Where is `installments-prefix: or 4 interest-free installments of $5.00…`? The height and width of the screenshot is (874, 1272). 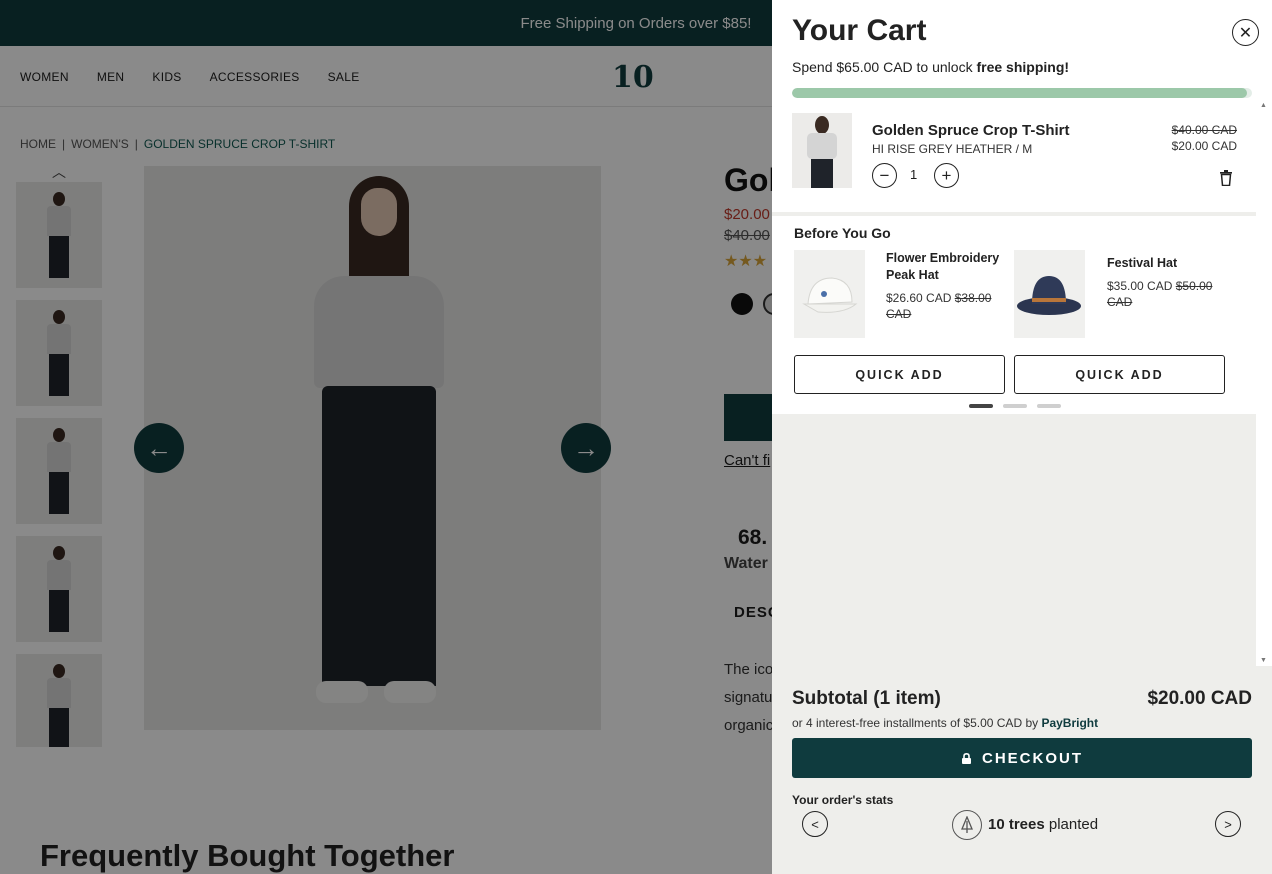
installments-prefix: or 4 interest-free installments of $5.00… is located at coordinates (917, 723).